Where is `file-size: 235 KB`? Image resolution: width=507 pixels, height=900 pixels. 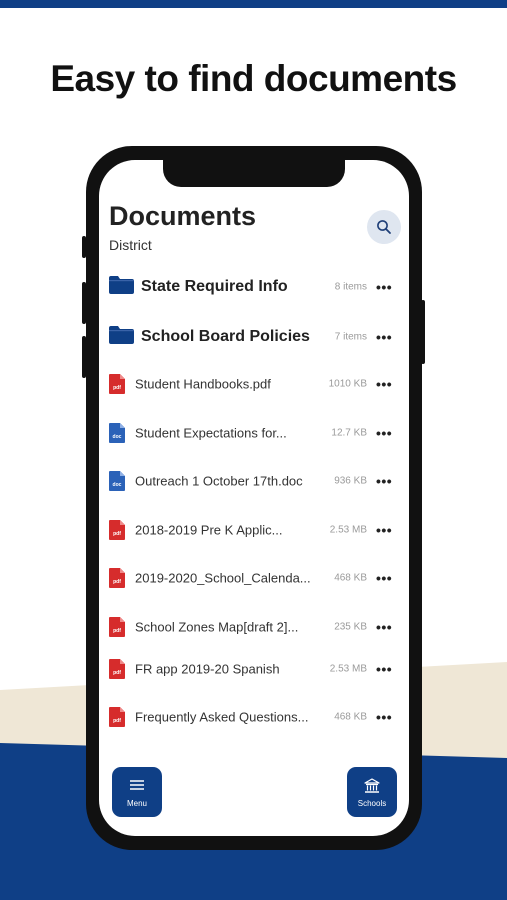
file-size: 235 KB is located at coordinates (350, 627).